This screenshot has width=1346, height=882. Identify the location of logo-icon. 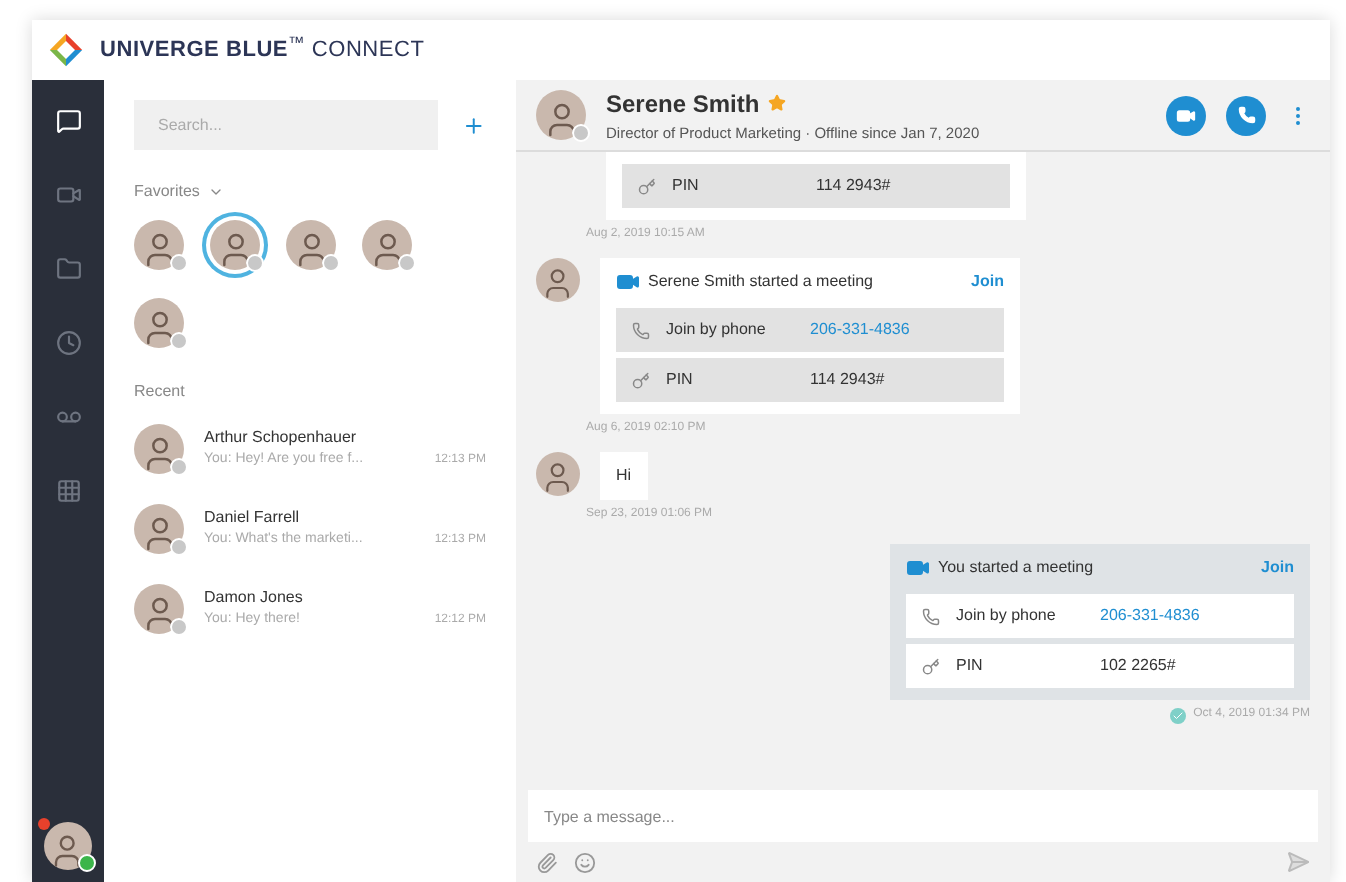
(66, 50).